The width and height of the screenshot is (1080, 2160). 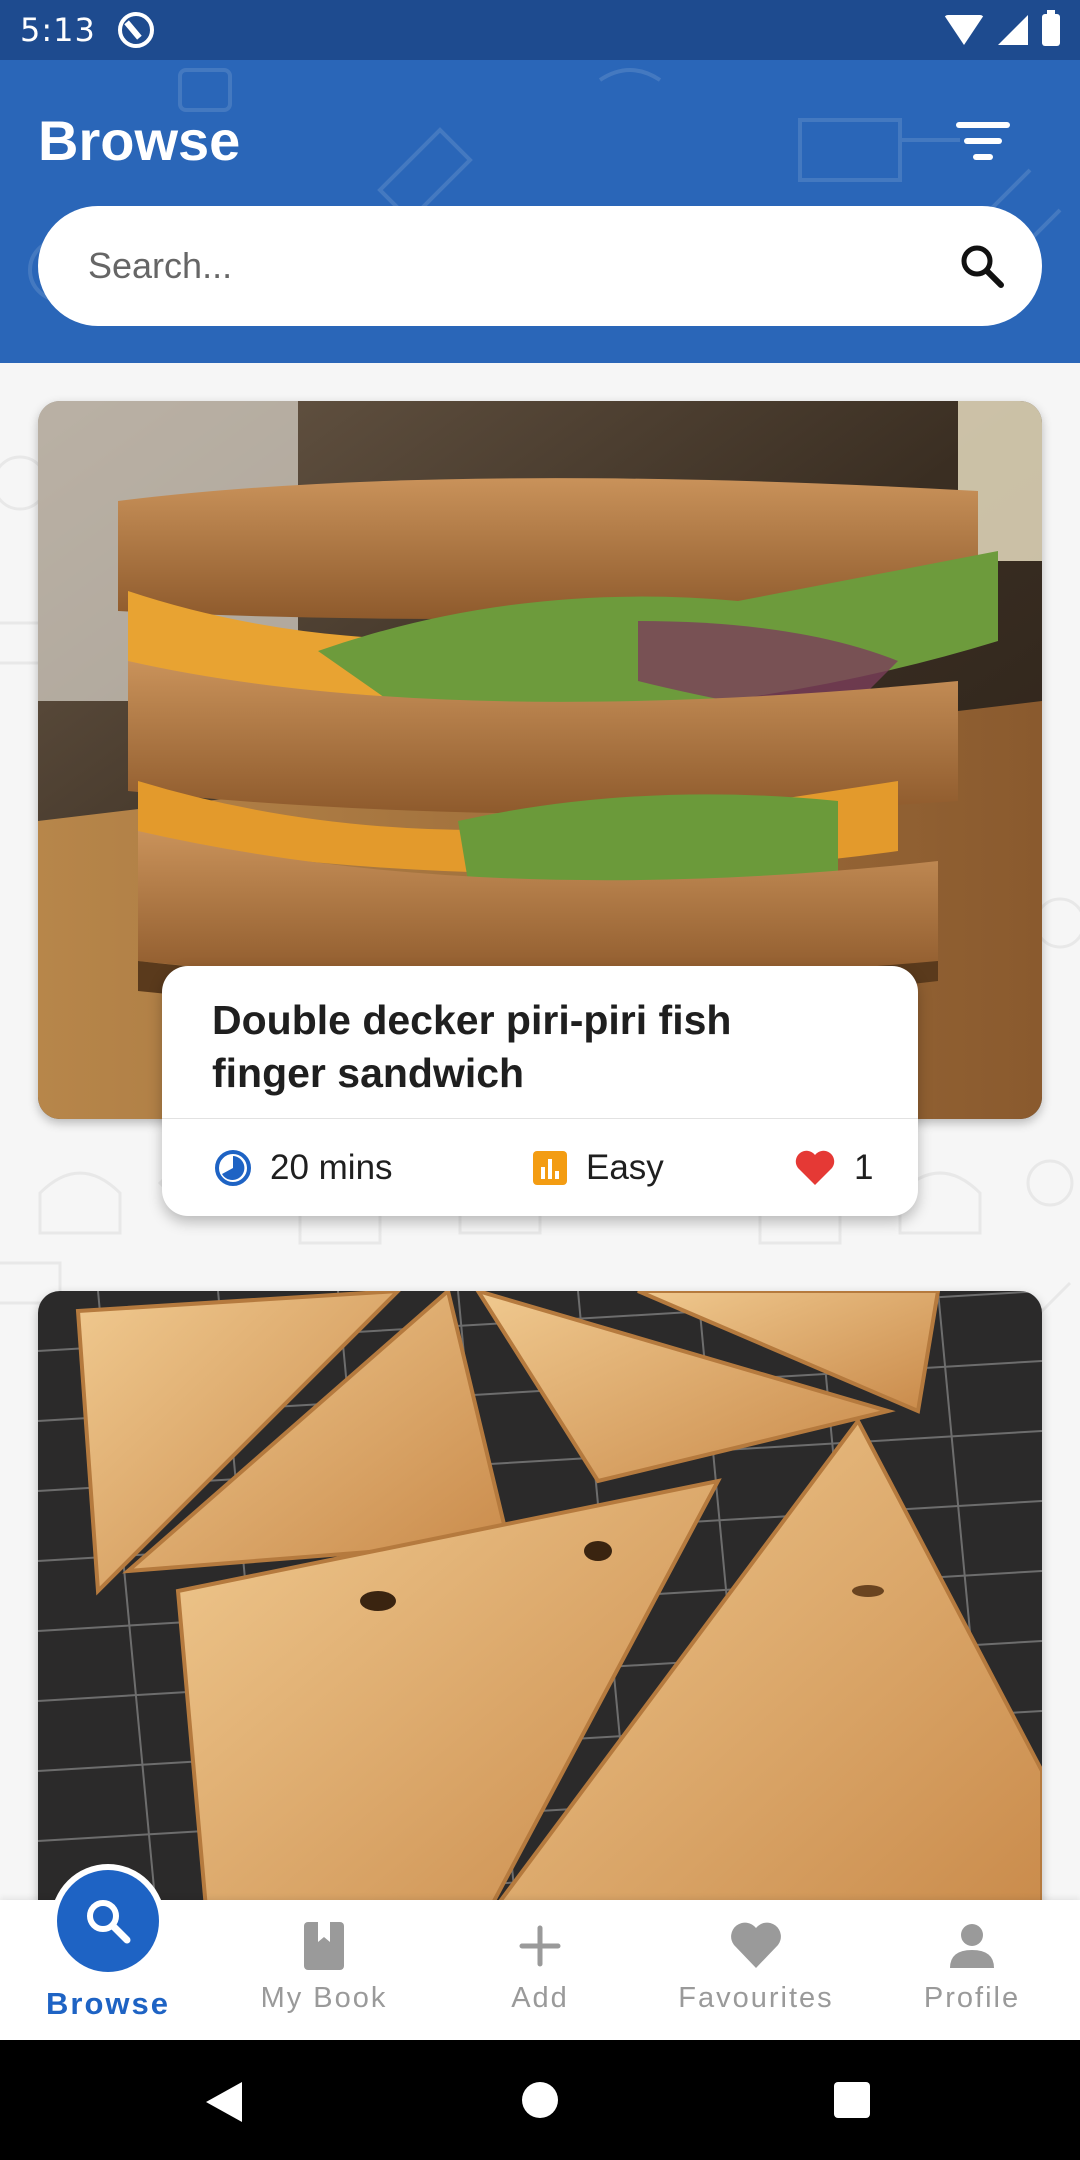 I want to click on search-bar, so click(x=540, y=266).